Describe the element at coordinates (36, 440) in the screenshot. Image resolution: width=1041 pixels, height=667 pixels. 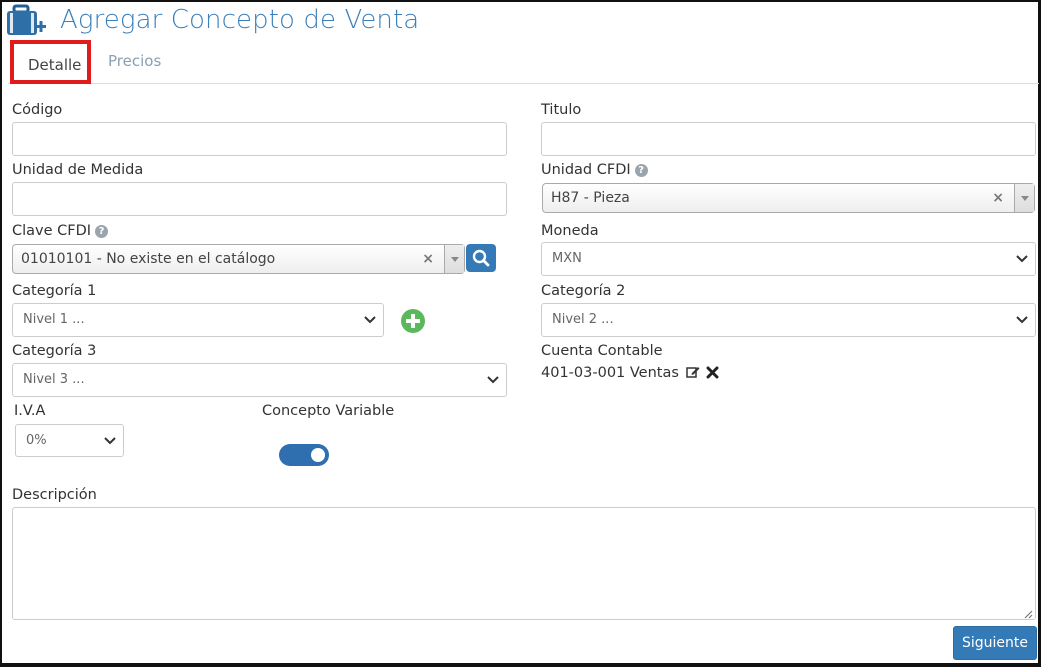
I see `iva-value: 0%` at that location.